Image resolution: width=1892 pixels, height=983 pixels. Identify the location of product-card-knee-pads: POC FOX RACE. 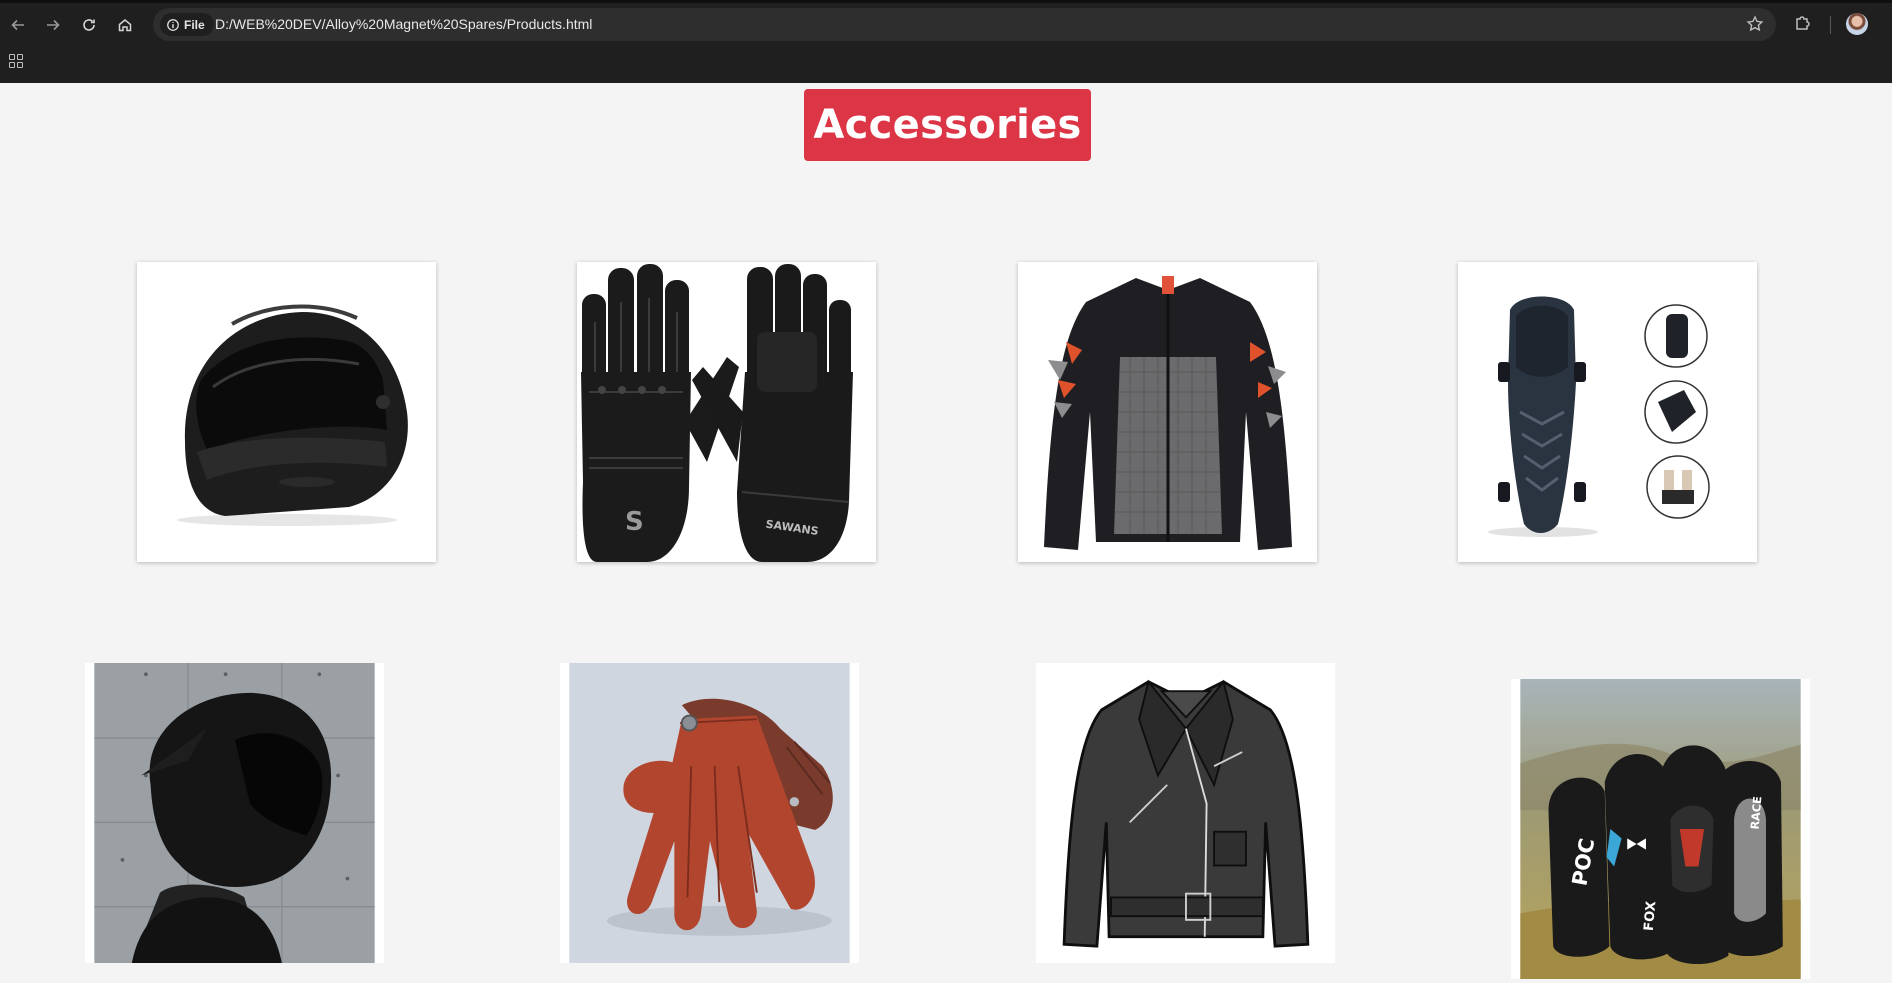
(1660, 829).